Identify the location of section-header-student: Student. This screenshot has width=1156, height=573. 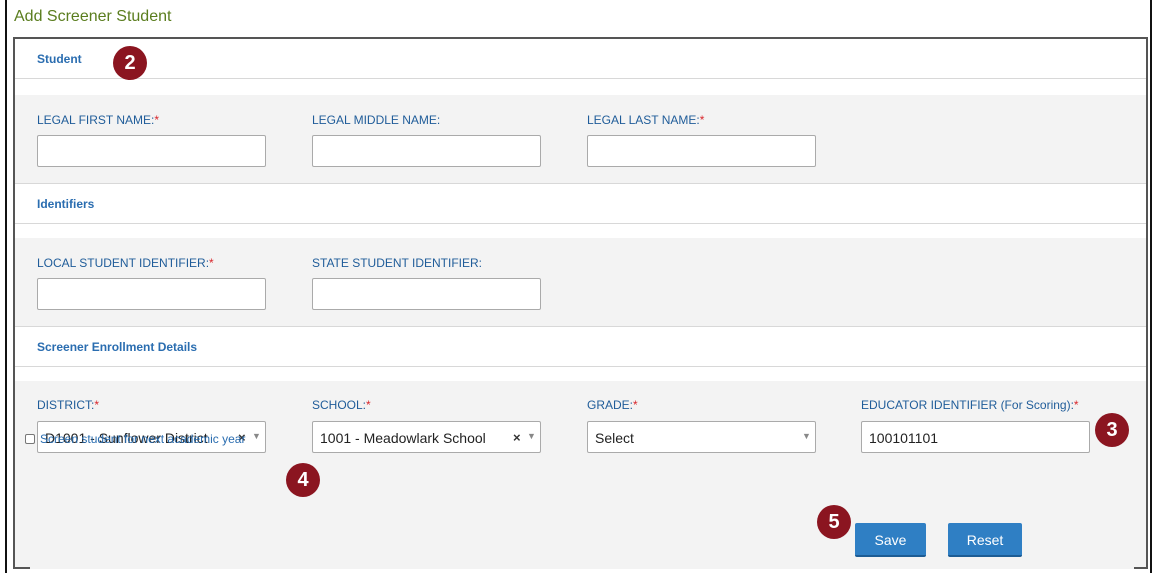
(580, 59).